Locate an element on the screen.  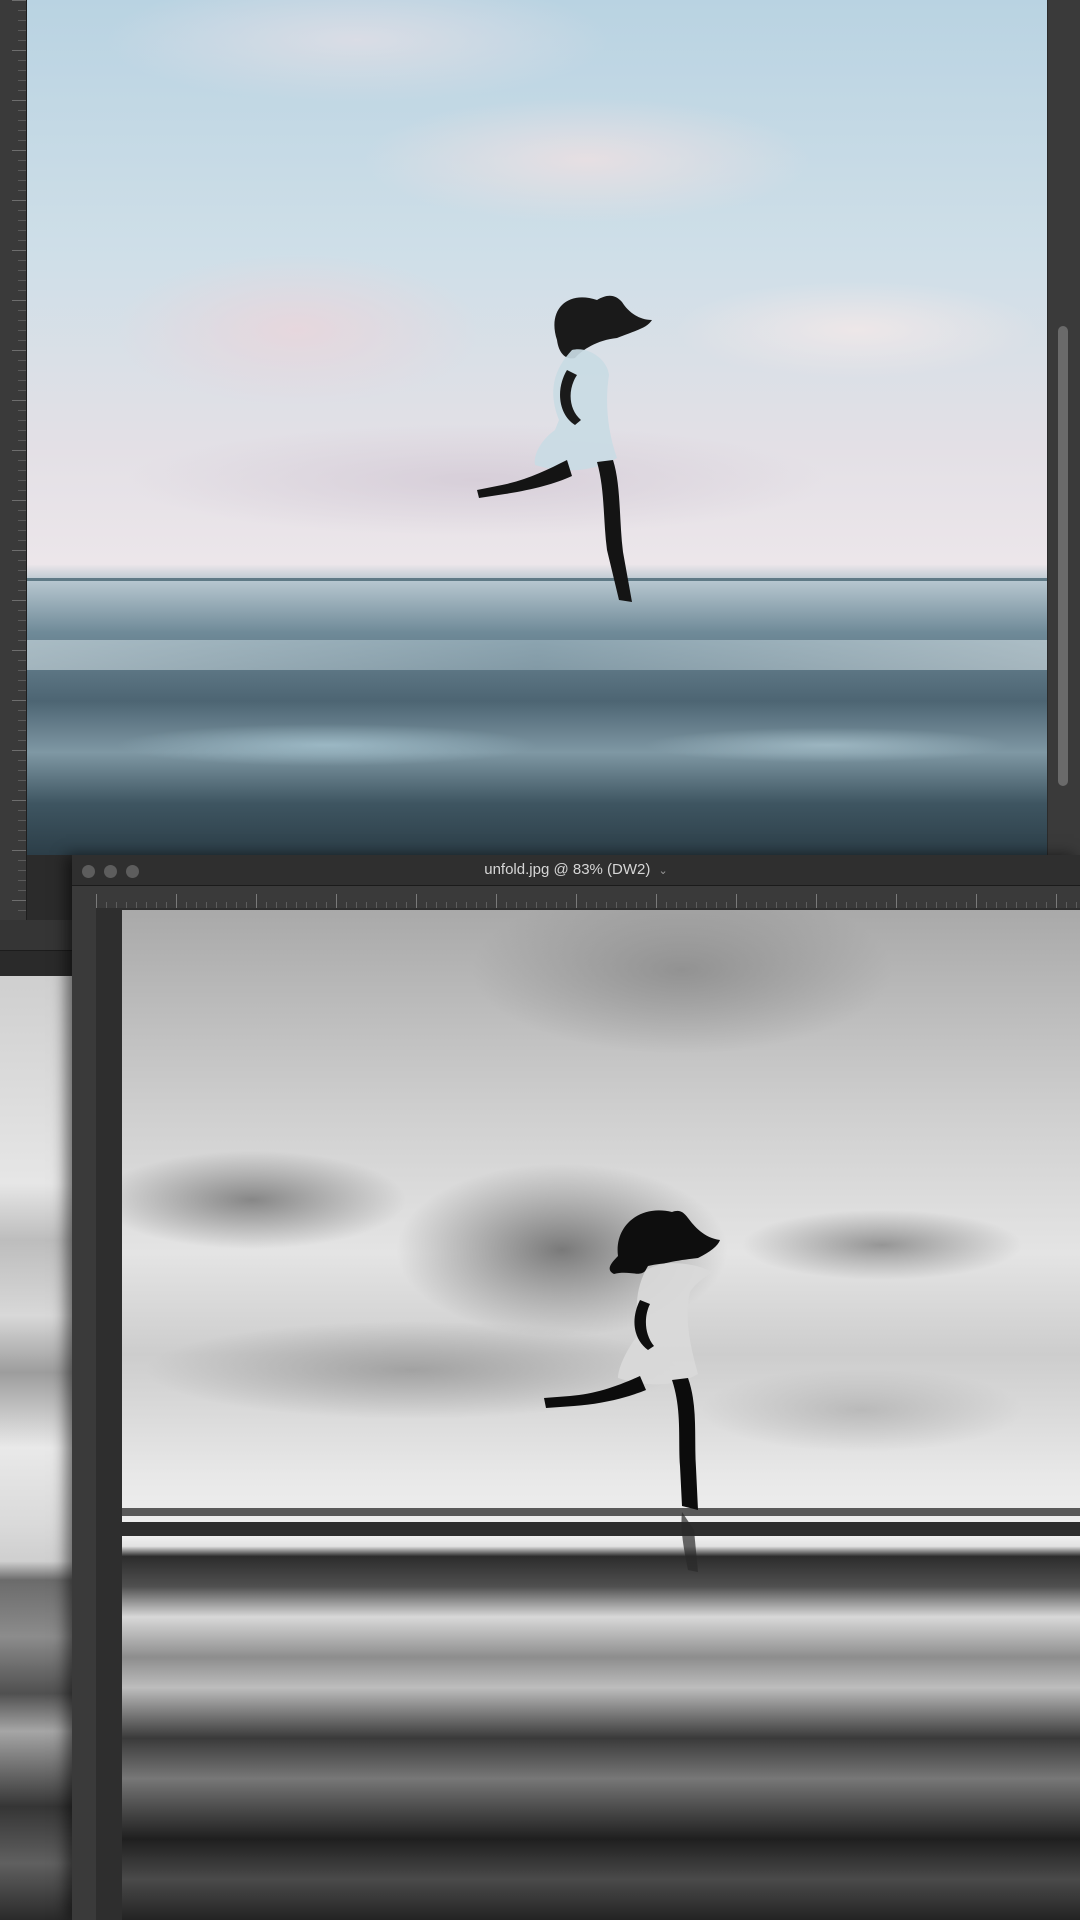
water-reflection-lower is located at coordinates (537, 745).